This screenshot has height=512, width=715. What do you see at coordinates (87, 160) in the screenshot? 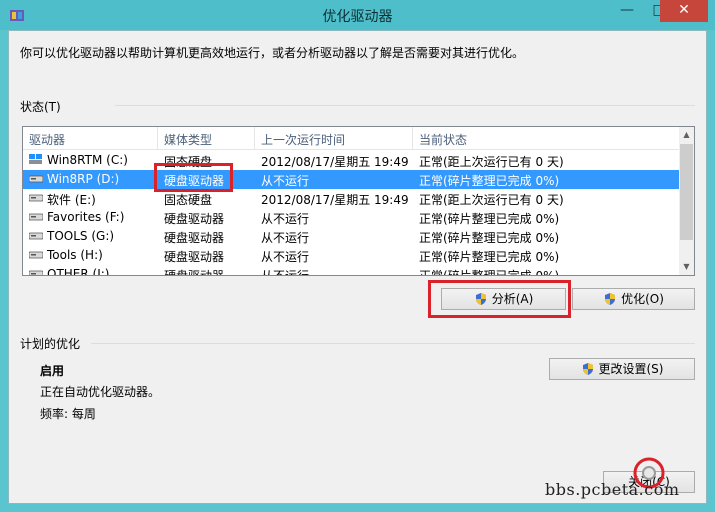
I see `drive-name: Win8RTM (C:)` at bounding box center [87, 160].